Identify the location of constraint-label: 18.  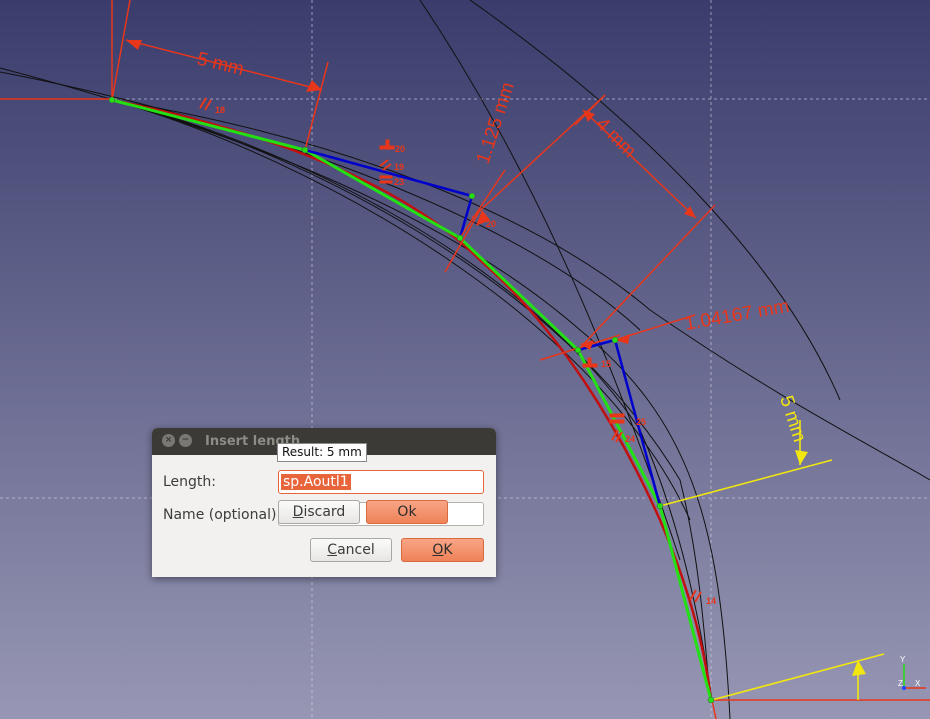
(220, 110).